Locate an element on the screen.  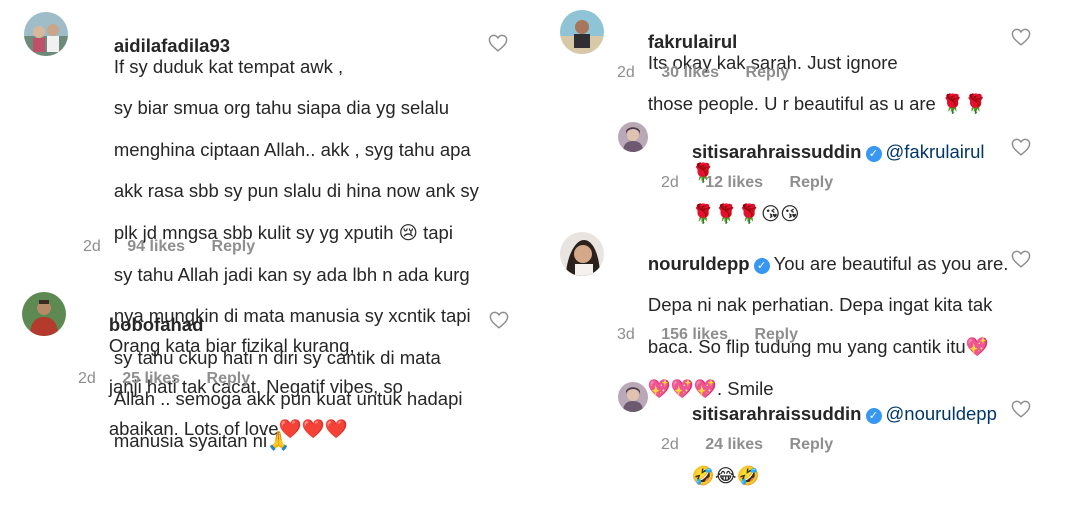
comment-line: If sy duduk kat tempat awk , is located at coordinates (228, 66).